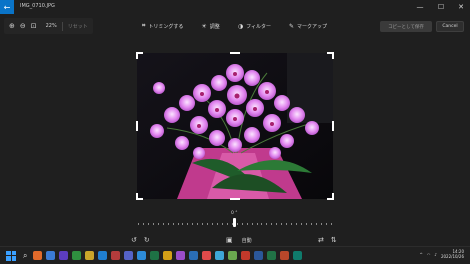  I want to click on fit-to-window-icon: ⊡, so click(34, 26).